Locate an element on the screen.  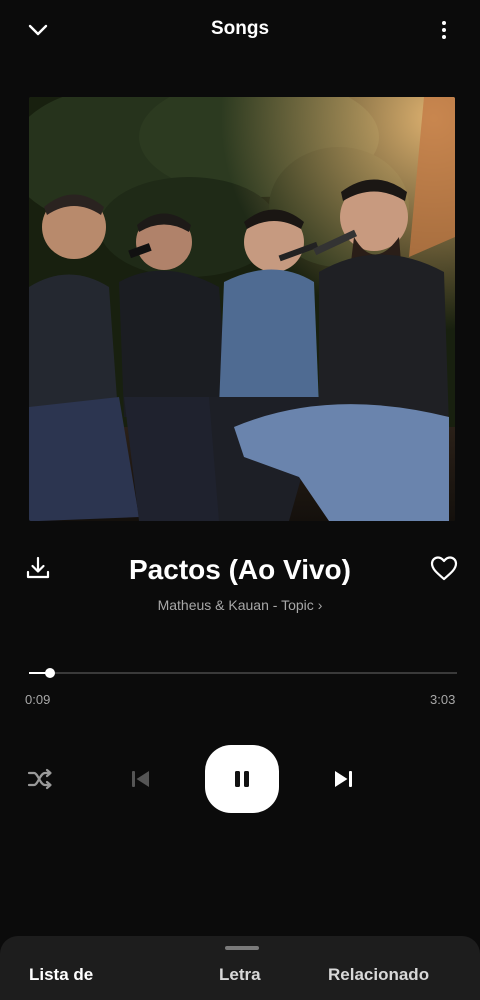
chevron-right-icon: › is located at coordinates (320, 605).